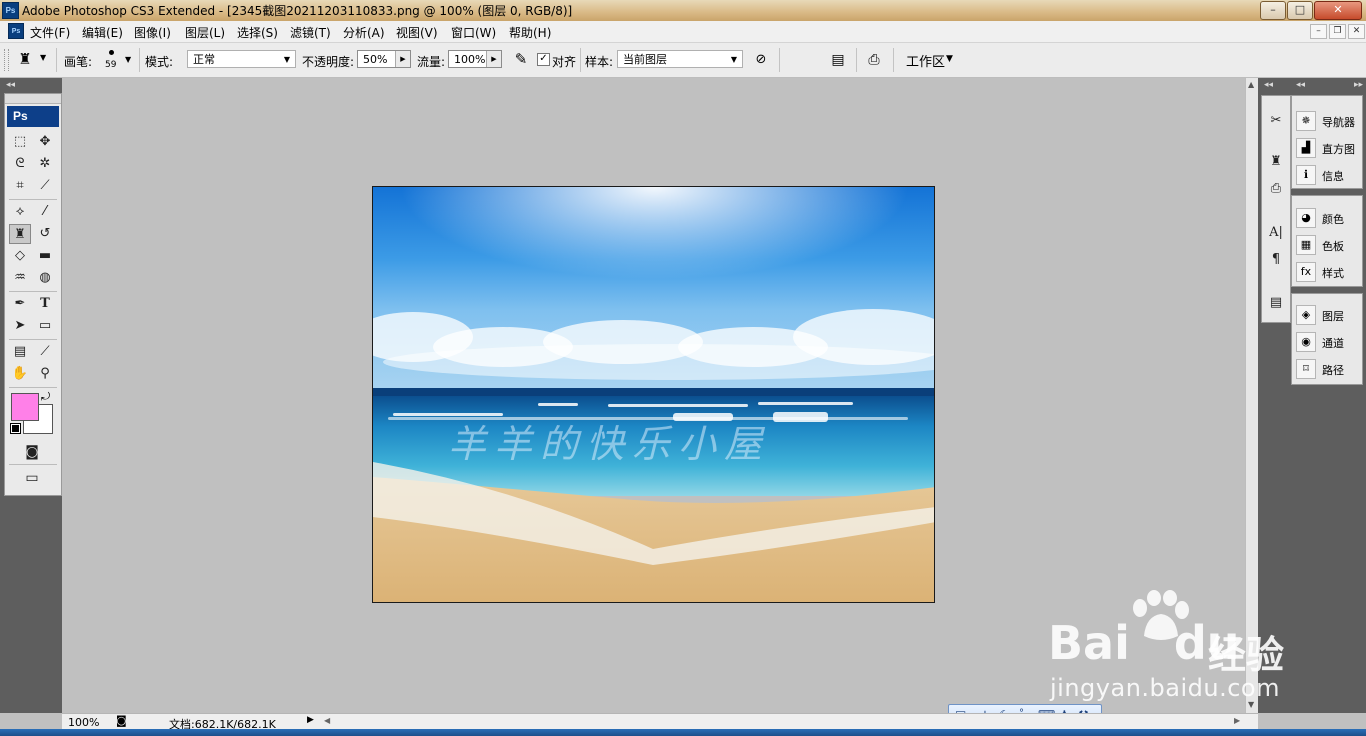 The image size is (1366, 736). Describe the element at coordinates (609, 444) in the screenshot. I see `image-watermark-text: 羊羊的快乐小屋` at that location.